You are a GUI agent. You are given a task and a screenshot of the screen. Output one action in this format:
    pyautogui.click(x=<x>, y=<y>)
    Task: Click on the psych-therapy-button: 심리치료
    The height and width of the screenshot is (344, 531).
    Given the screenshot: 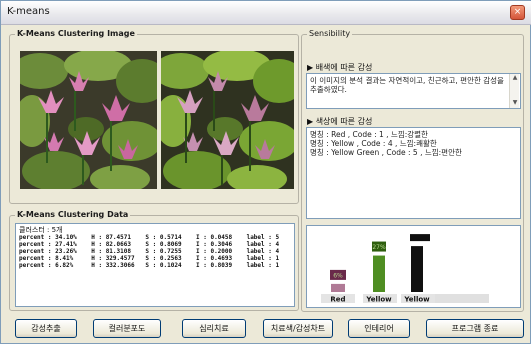 What is the action you would take?
    pyautogui.click(x=214, y=328)
    